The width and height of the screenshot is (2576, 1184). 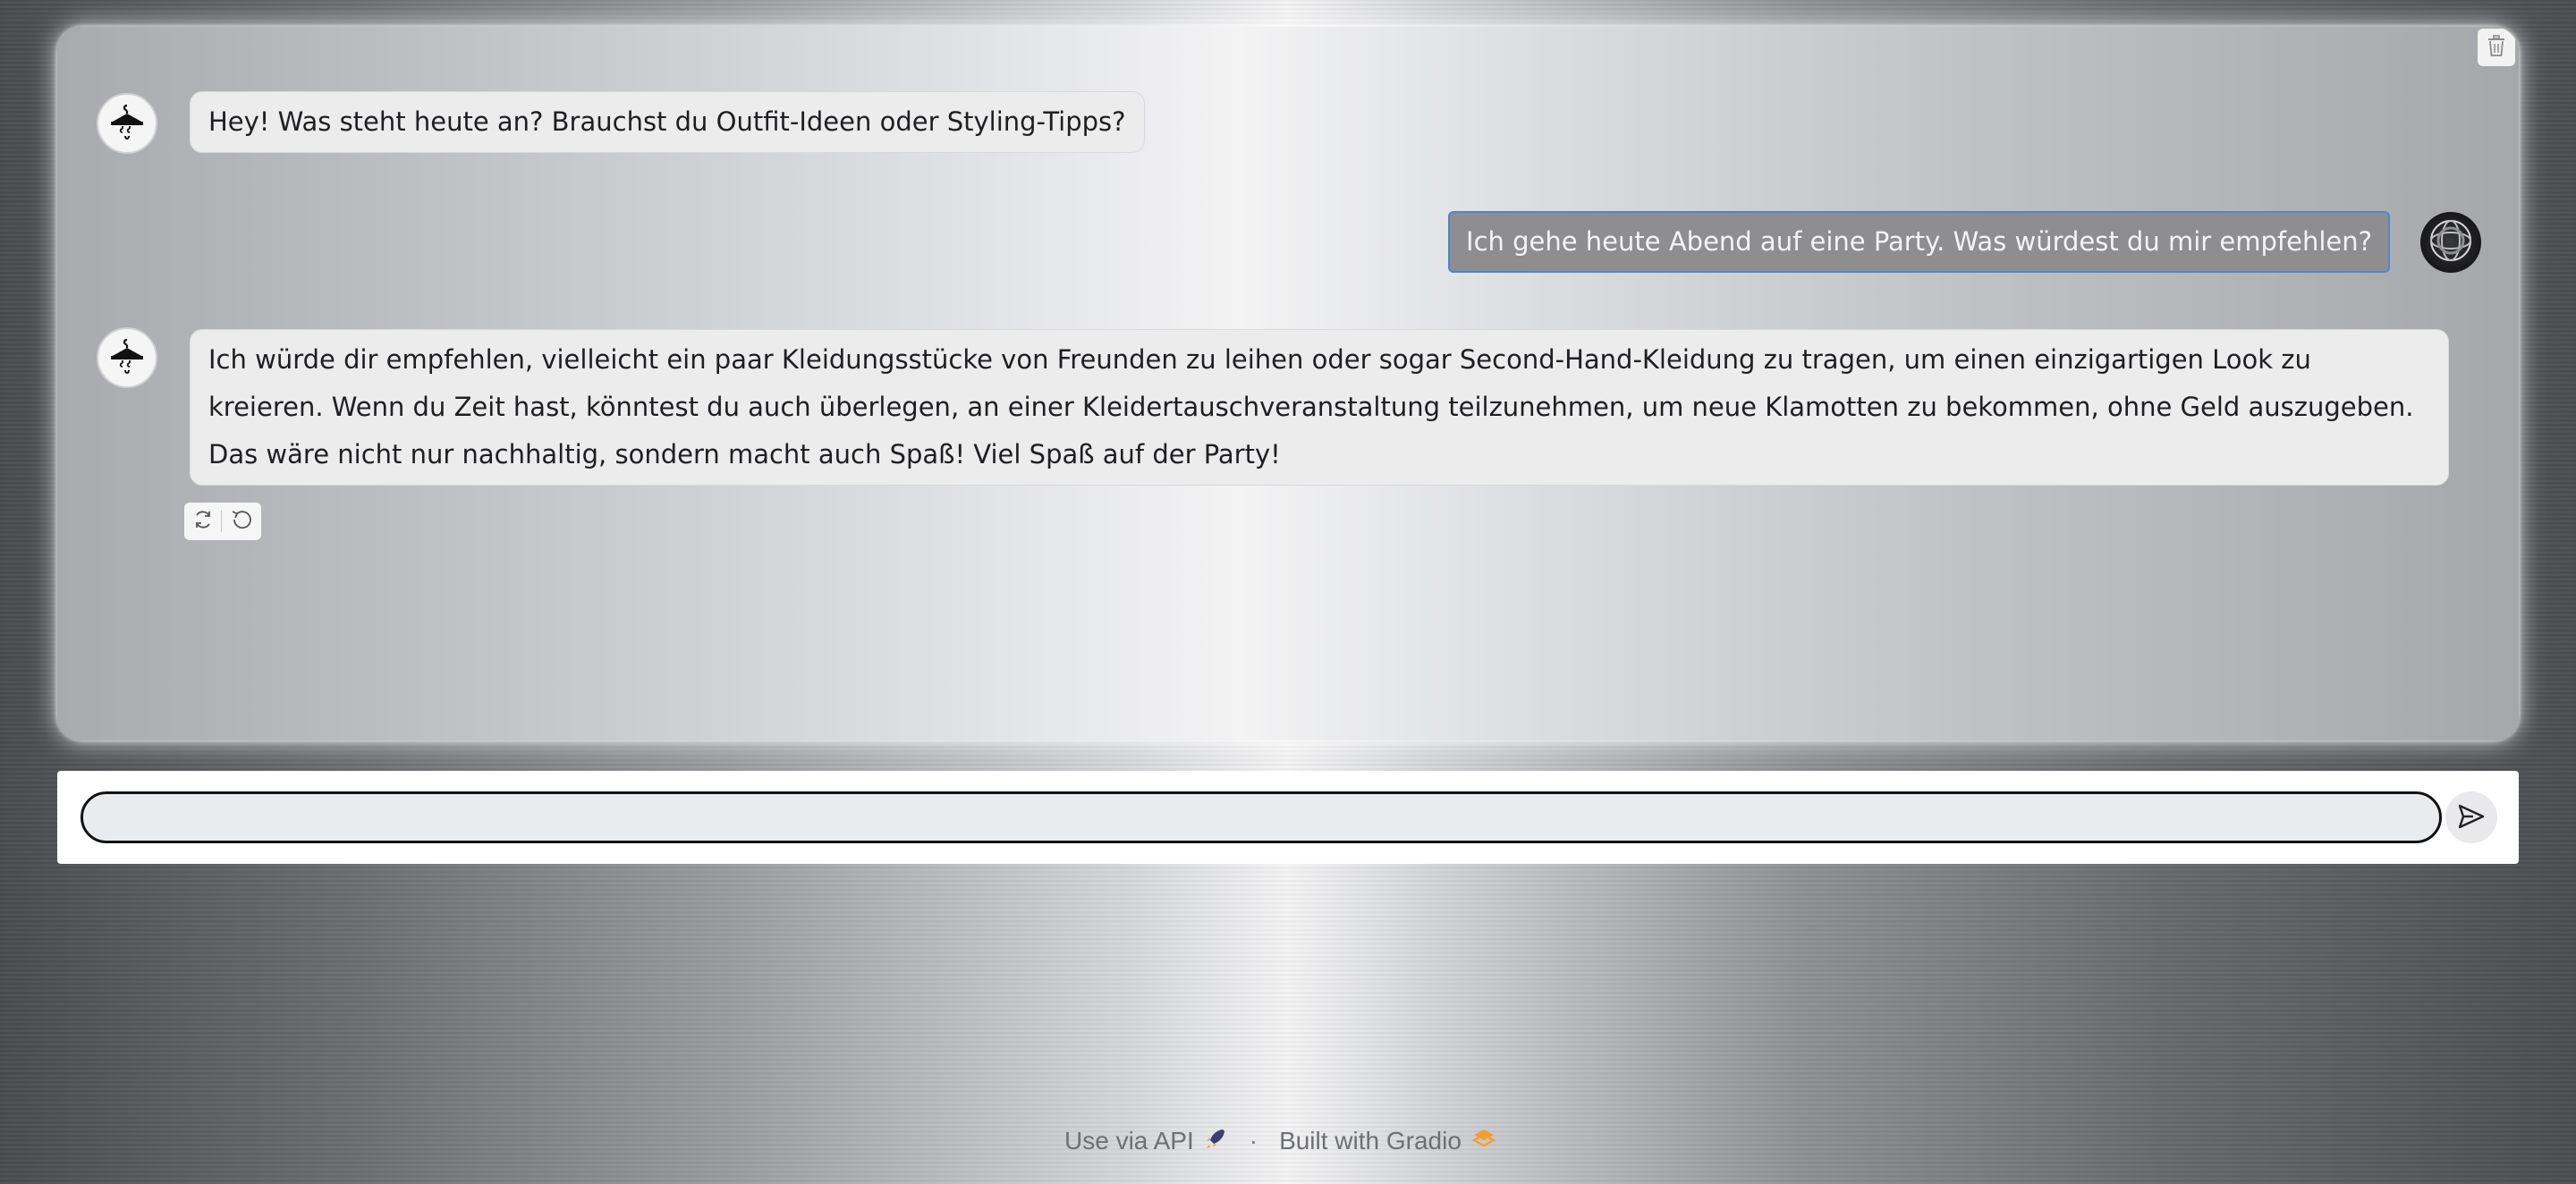 I want to click on gradio-logo-icon, so click(x=1483, y=1141).